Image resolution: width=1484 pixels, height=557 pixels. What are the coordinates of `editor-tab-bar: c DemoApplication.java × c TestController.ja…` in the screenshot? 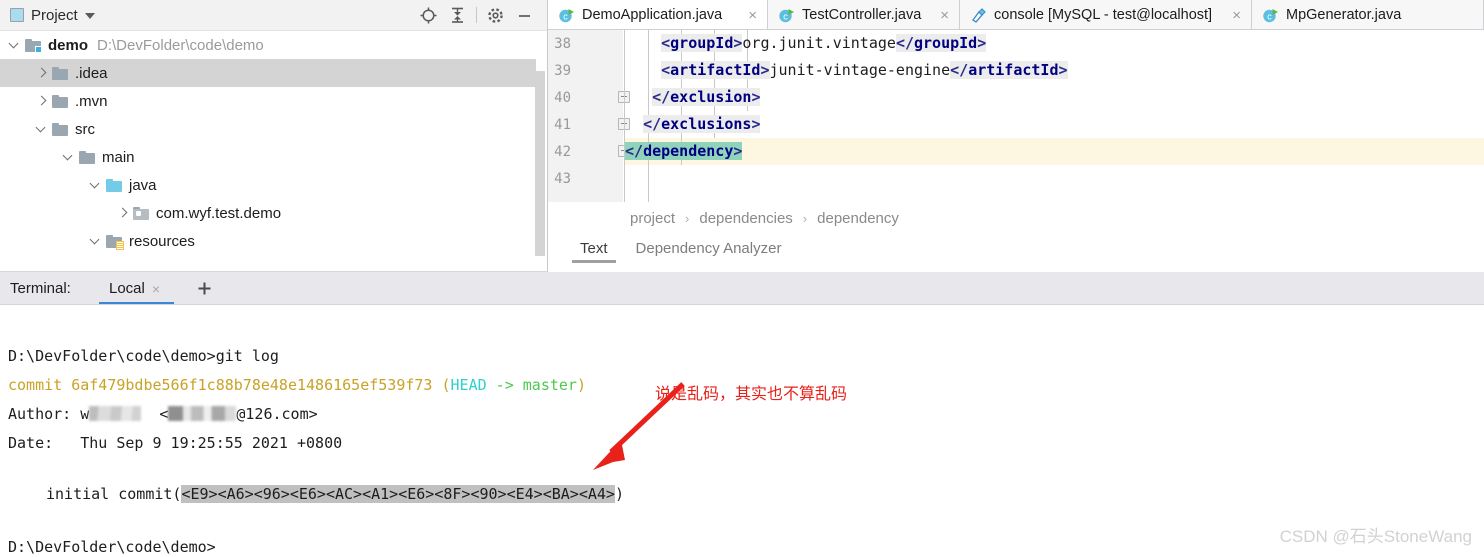 It's located at (1016, 15).